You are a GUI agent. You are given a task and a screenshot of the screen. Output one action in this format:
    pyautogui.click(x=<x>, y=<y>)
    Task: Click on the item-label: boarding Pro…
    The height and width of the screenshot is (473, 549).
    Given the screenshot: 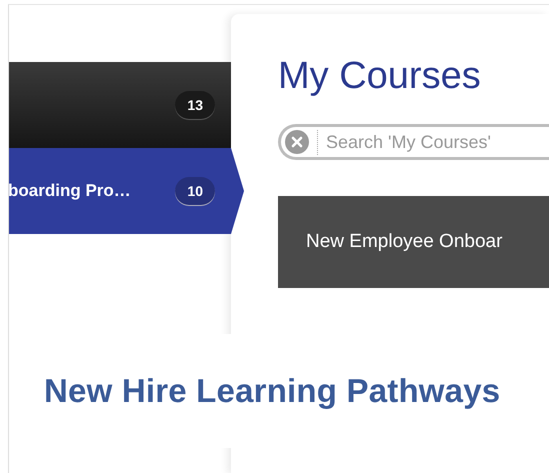 What is the action you would take?
    pyautogui.click(x=69, y=191)
    